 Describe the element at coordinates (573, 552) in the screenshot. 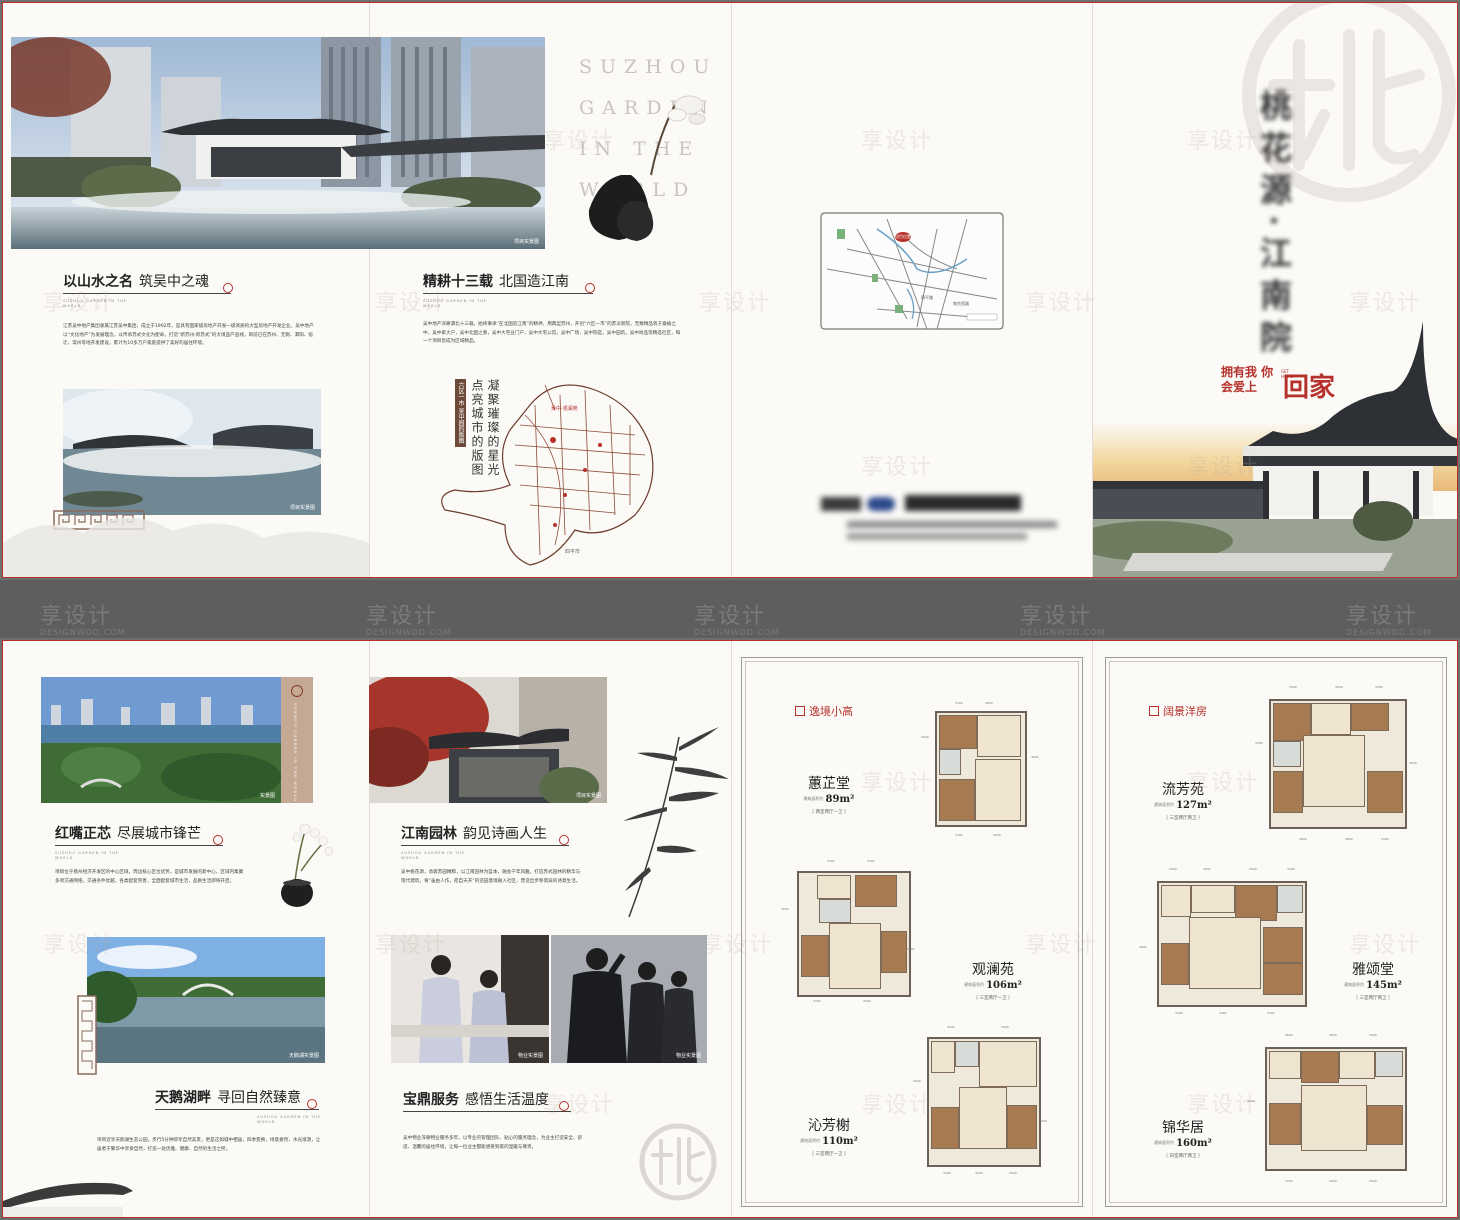

I see `map-label: 四平市` at that location.